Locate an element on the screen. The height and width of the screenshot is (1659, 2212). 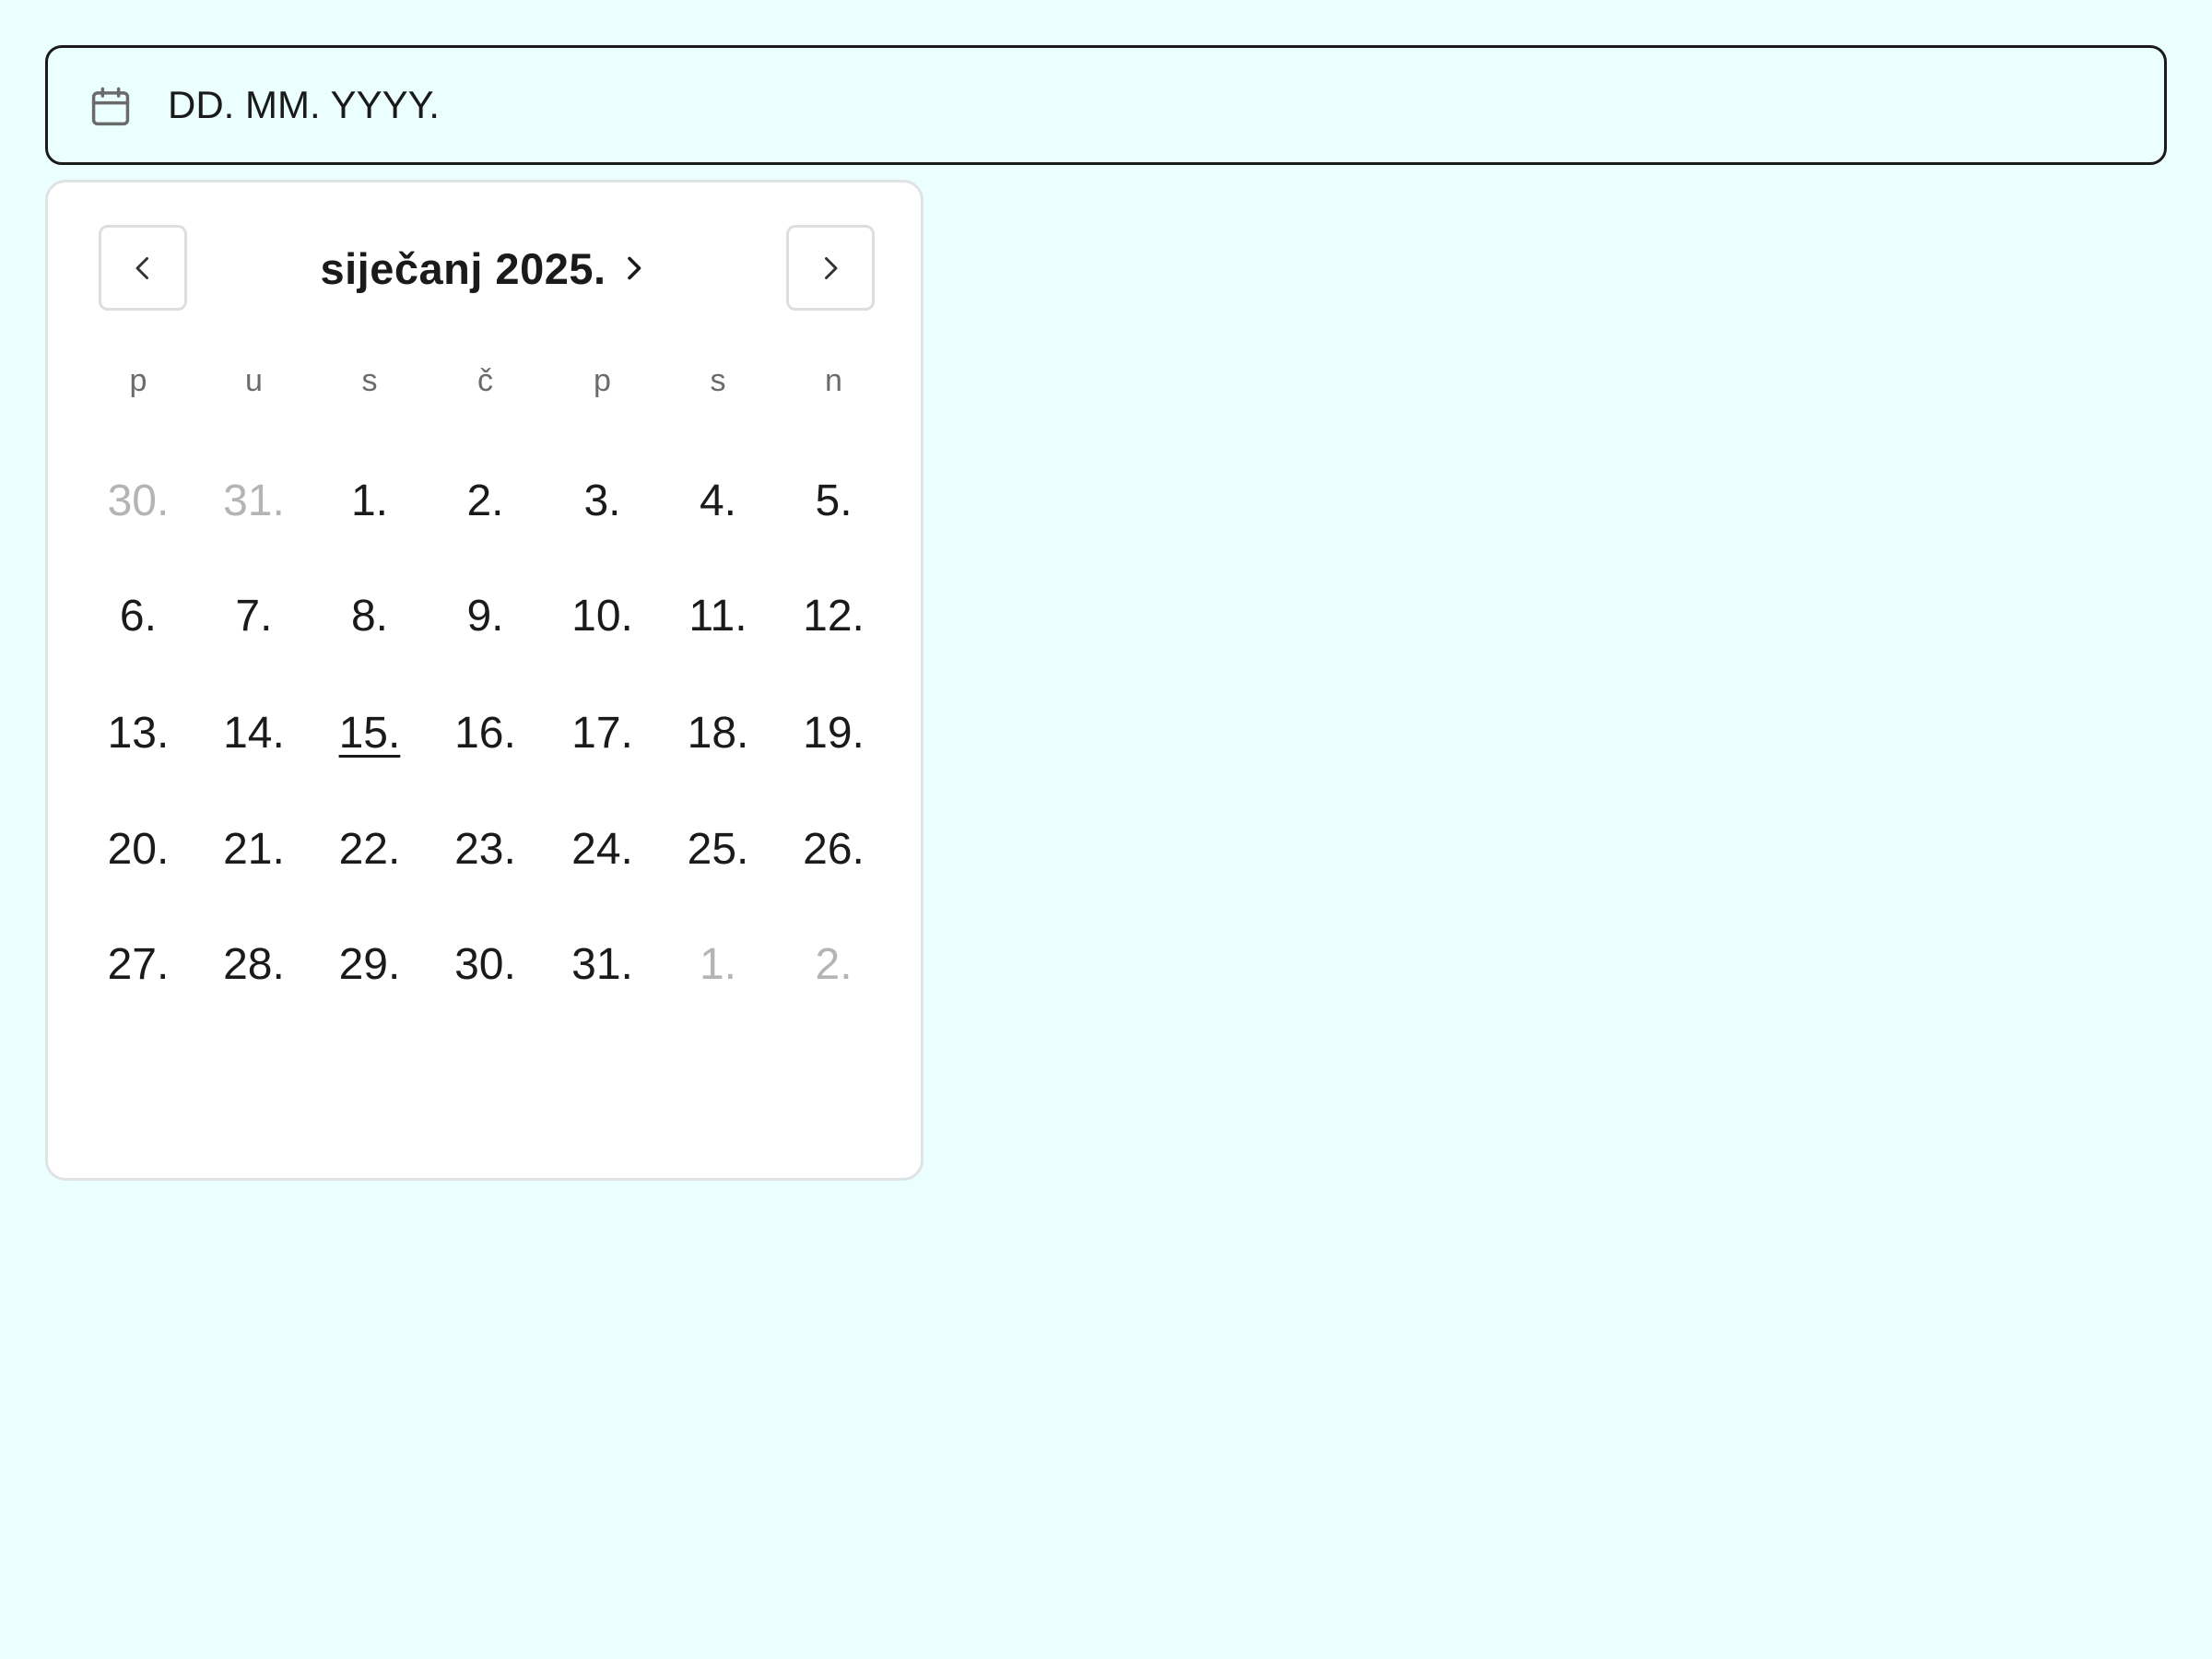
day-number: 5. is located at coordinates (834, 500).